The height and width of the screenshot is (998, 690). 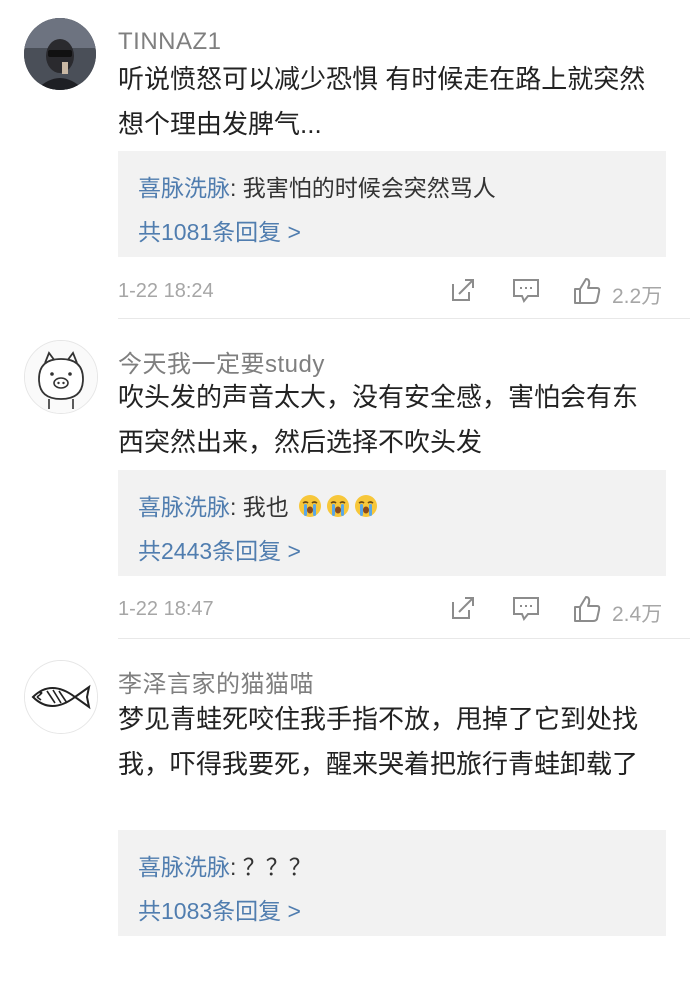 I want to click on fish-avatar-icon, so click(x=61, y=697).